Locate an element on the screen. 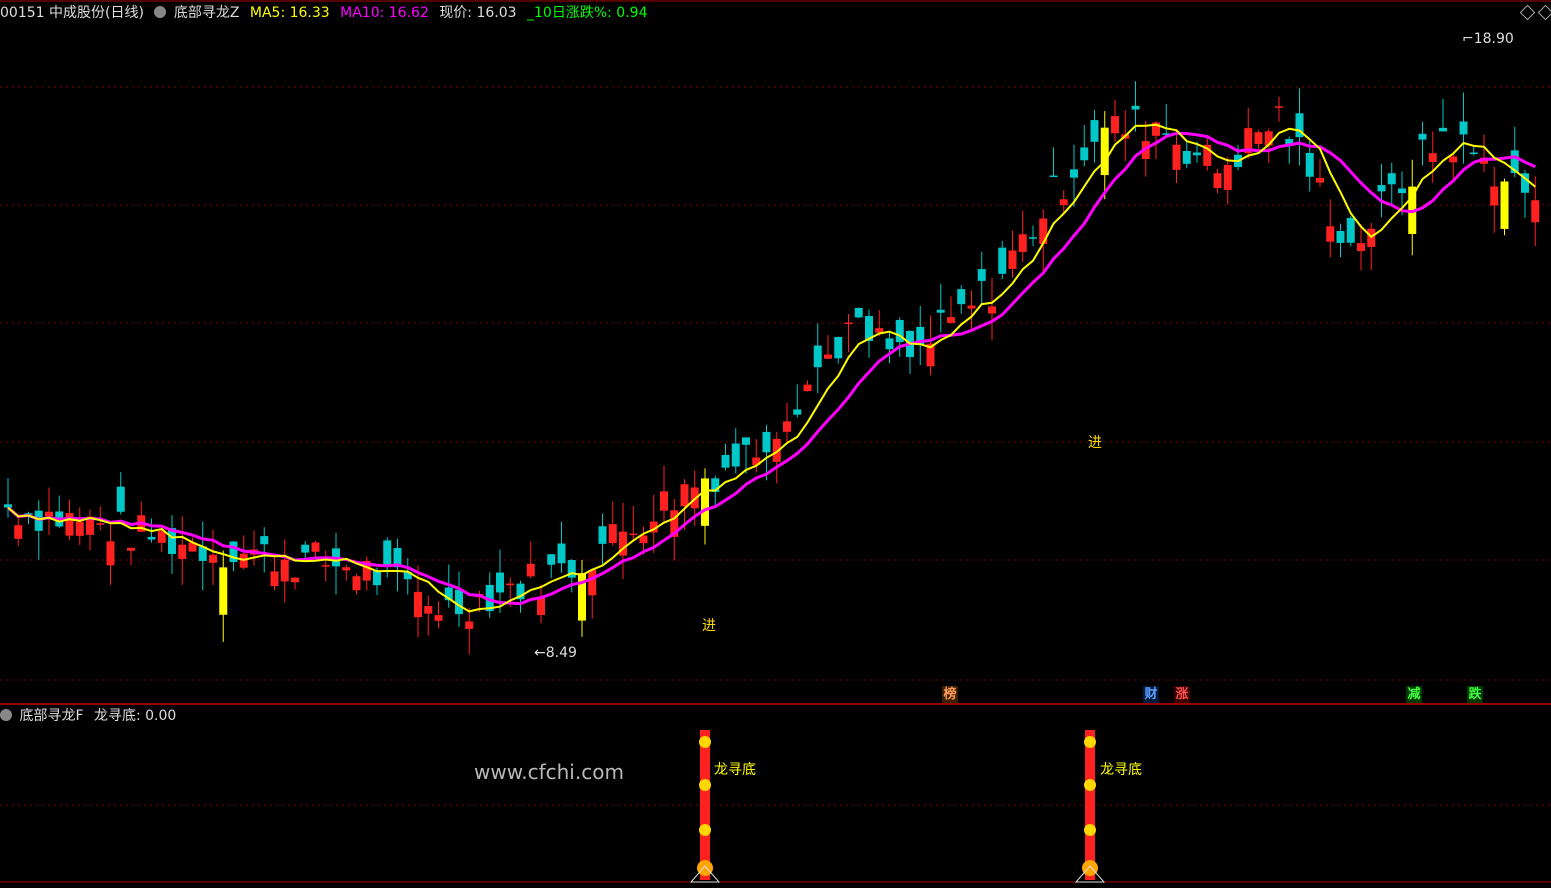 This screenshot has height=888, width=1551. tag-rise: 涨 is located at coordinates (1182, 694).